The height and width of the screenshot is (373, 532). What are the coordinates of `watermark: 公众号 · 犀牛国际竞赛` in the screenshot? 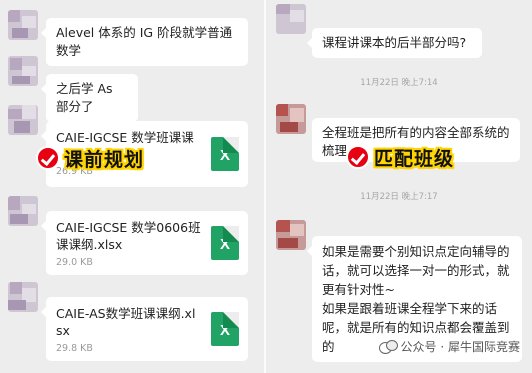 It's located at (449, 346).